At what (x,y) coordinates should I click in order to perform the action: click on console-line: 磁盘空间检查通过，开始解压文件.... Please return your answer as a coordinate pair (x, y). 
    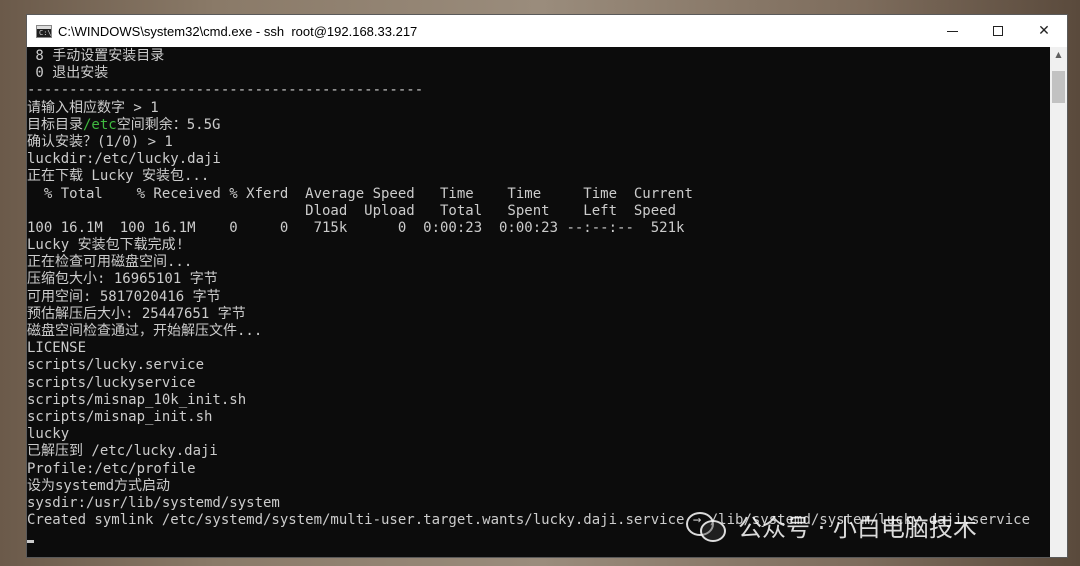
    Looking at the image, I should click on (145, 331).